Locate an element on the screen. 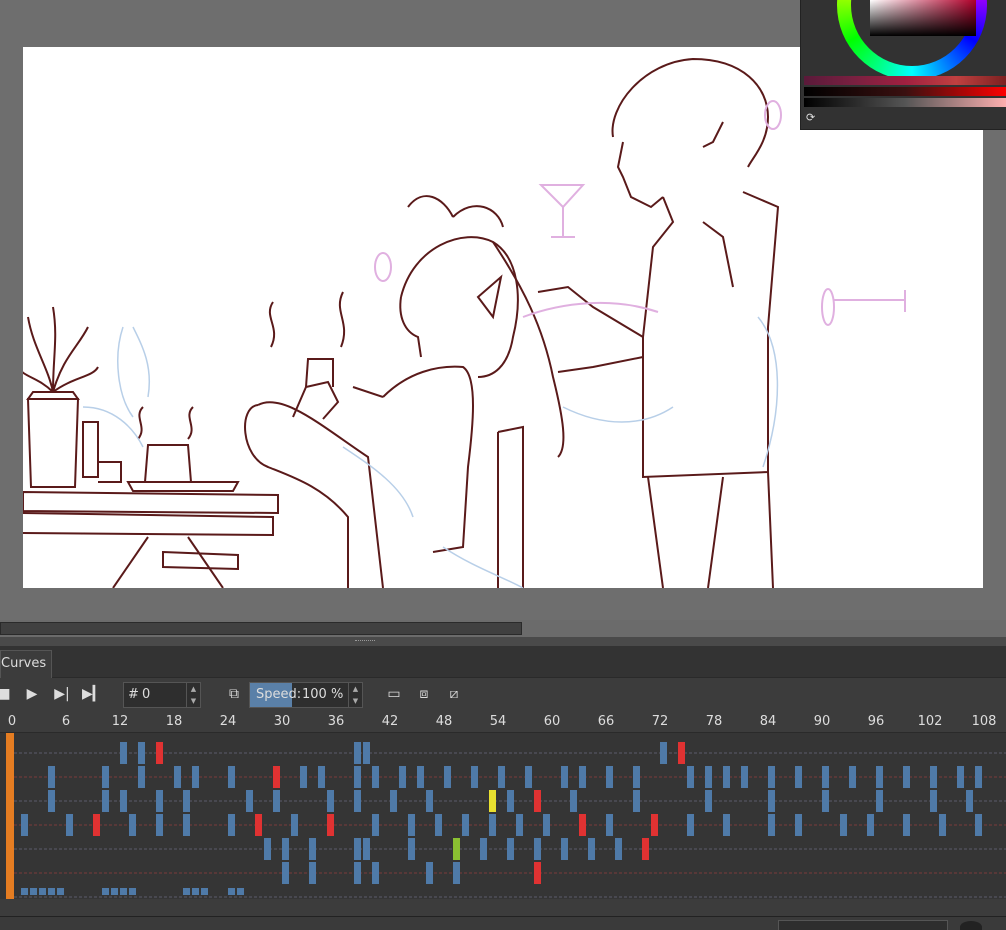  advanced-color-selector: ⟳ is located at coordinates (903, 65).